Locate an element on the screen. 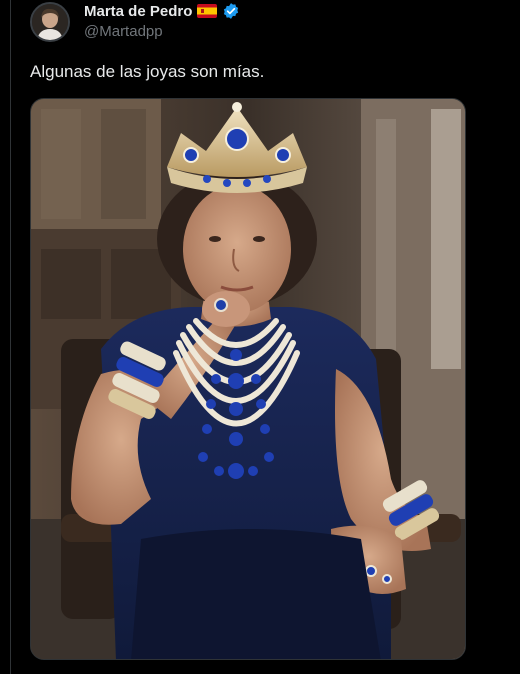 This screenshot has height=674, width=520. tweet-header: Marta de Pedro @Martadpp is located at coordinates (270, 24).